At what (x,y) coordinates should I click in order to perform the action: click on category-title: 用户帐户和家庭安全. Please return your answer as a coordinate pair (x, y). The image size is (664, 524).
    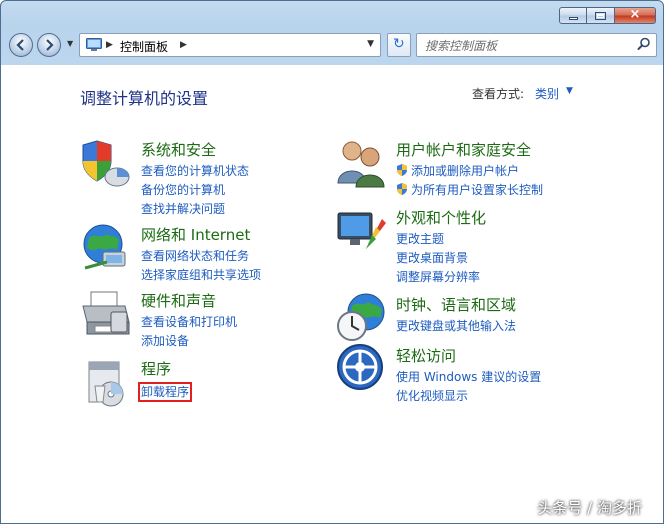
    Looking at the image, I should click on (463, 149).